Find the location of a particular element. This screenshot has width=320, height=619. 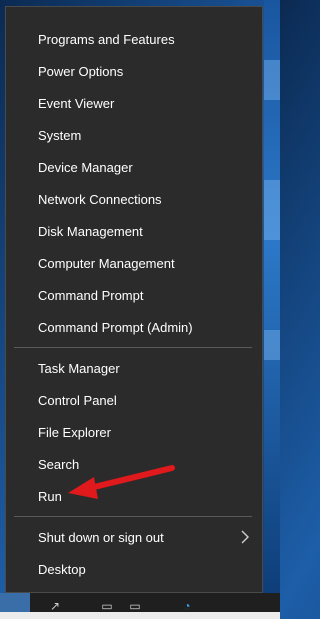

menu-item-network-connections: Network Connections is located at coordinates (134, 199).